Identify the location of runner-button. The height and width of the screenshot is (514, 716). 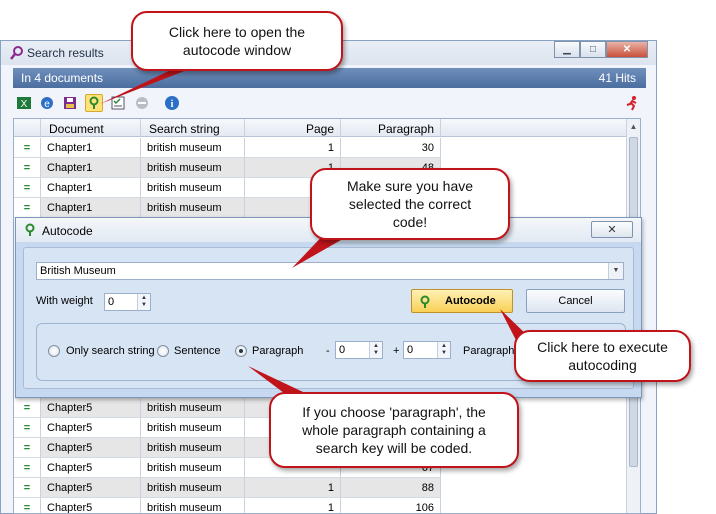
(632, 103).